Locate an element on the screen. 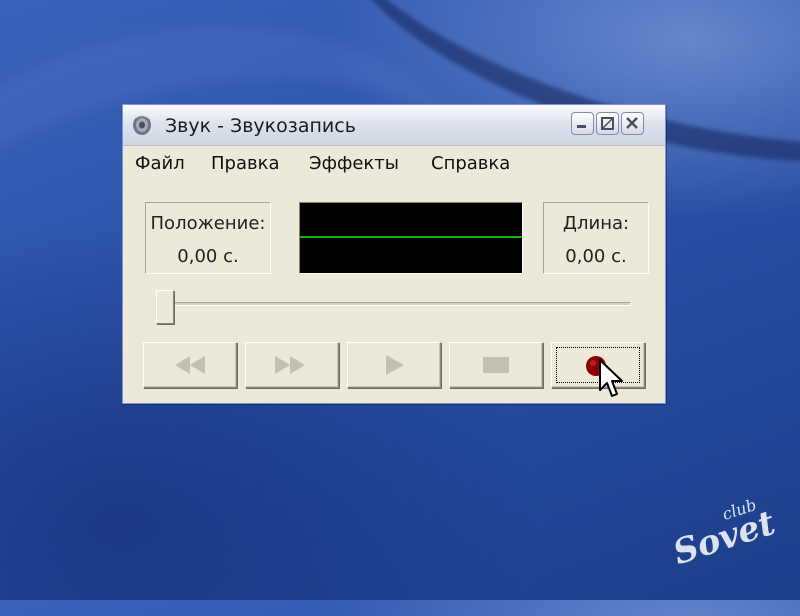 This screenshot has width=800, height=616. club-sovet-watermark: club Sovet is located at coordinates (724, 534).